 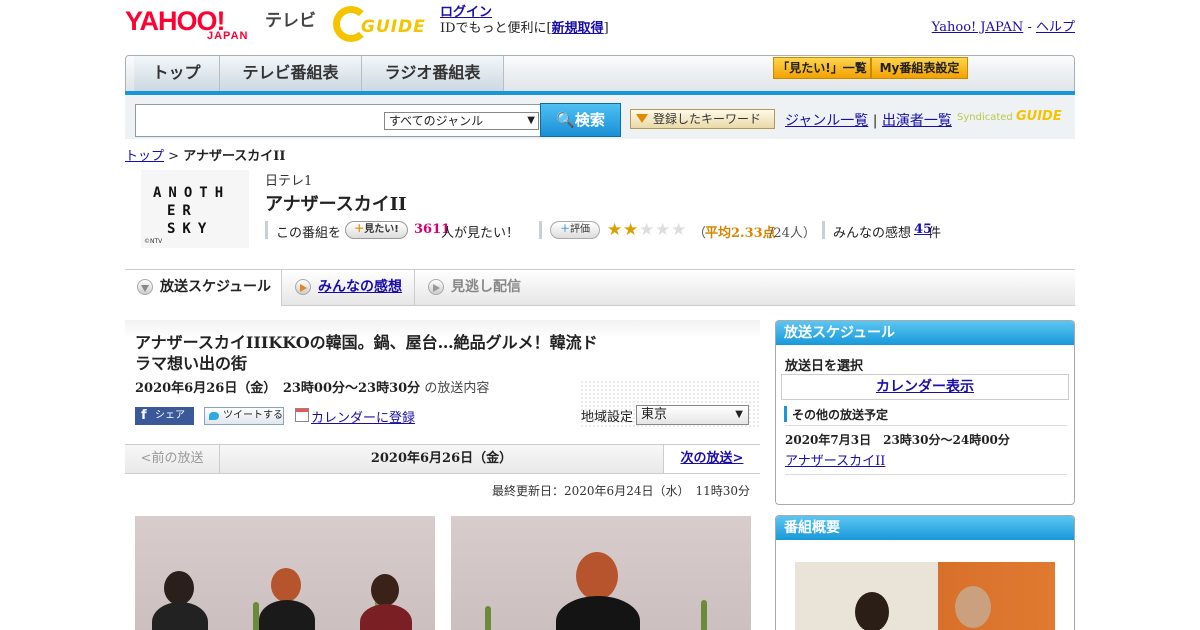 What do you see at coordinates (919, 68) in the screenshot?
I see `my-schedule-button: My番組表設定` at bounding box center [919, 68].